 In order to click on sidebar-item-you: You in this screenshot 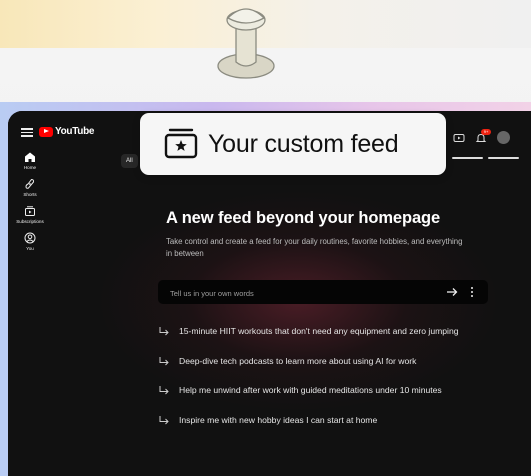, I will do `click(30, 241)`.